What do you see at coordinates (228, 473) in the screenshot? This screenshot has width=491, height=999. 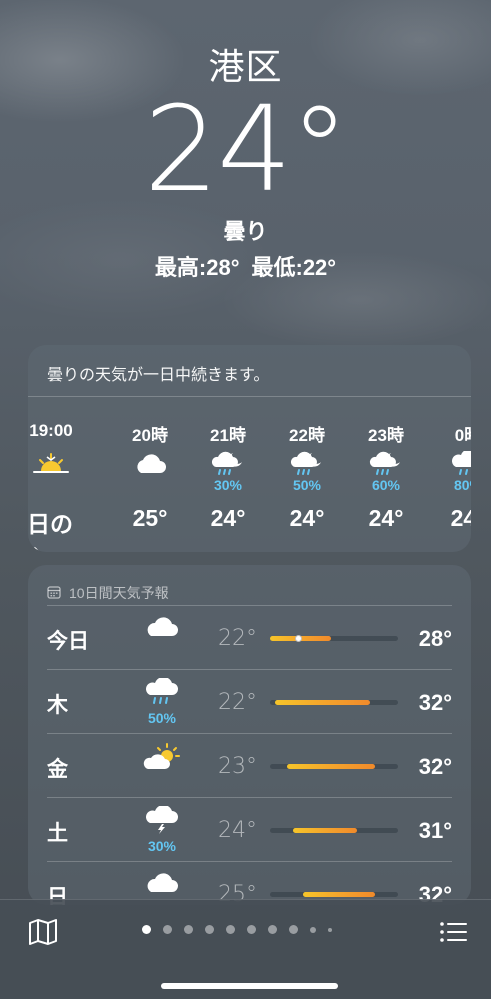 I see `night-rain-icon: 30%` at bounding box center [228, 473].